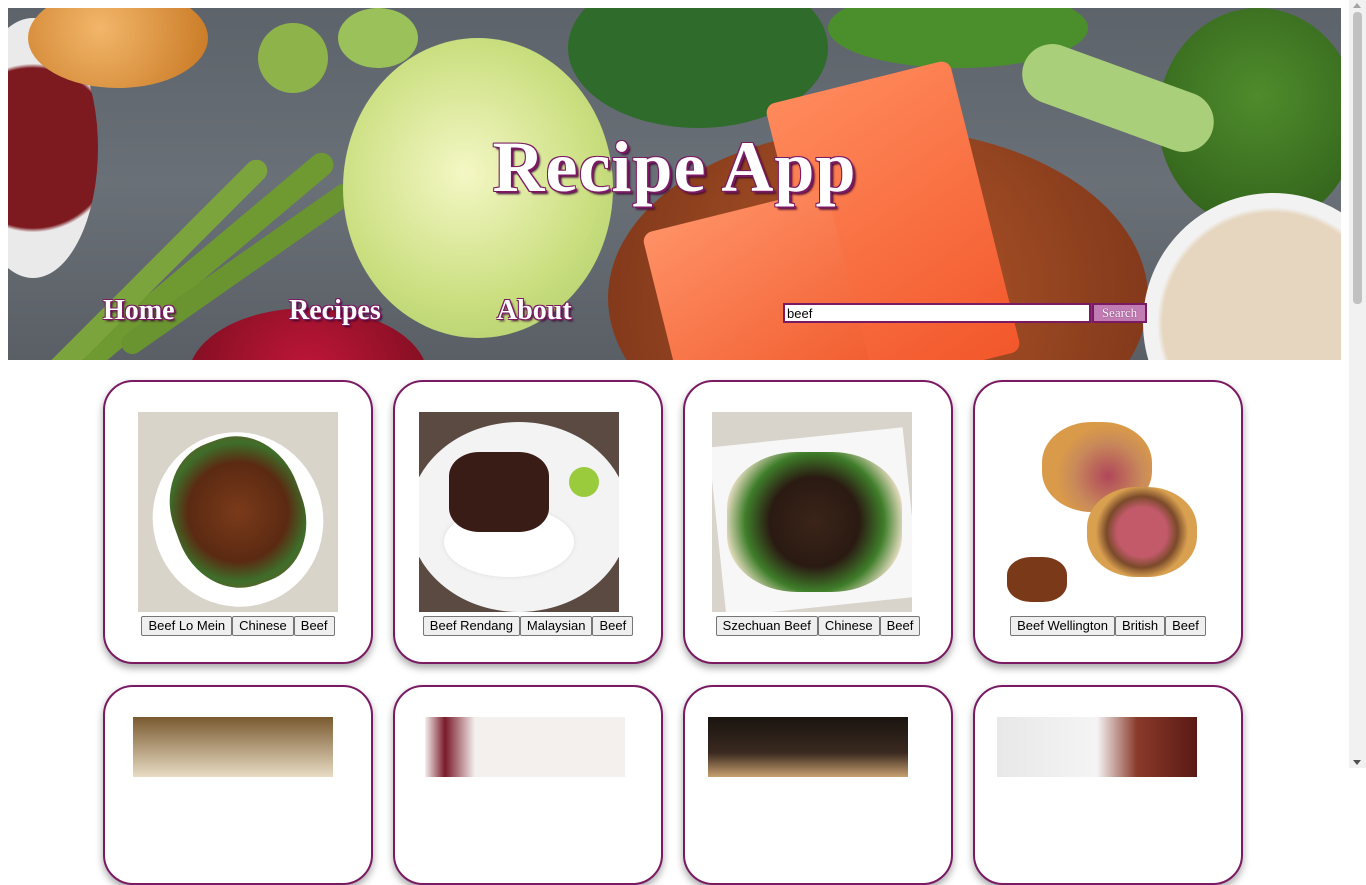  Describe the element at coordinates (1357, 158) in the screenshot. I see `scrollbar-thumb` at that location.